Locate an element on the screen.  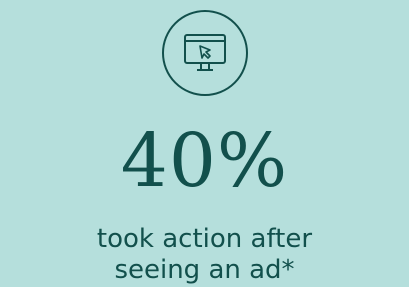
stat-value: 40% is located at coordinates (204, 161).